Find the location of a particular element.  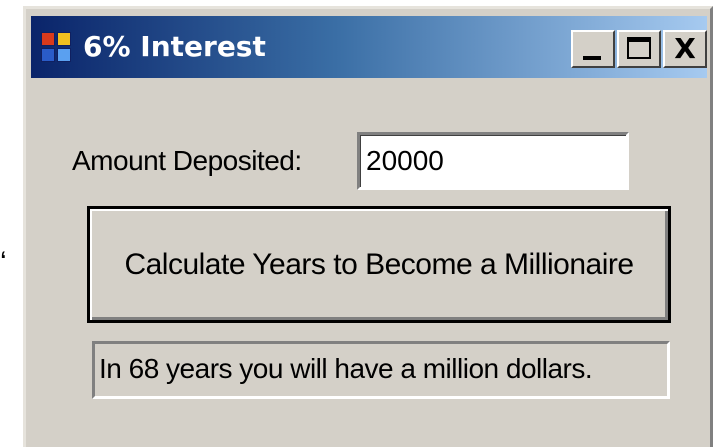

stray-quote-mark: ‘ is located at coordinates (3, 262).